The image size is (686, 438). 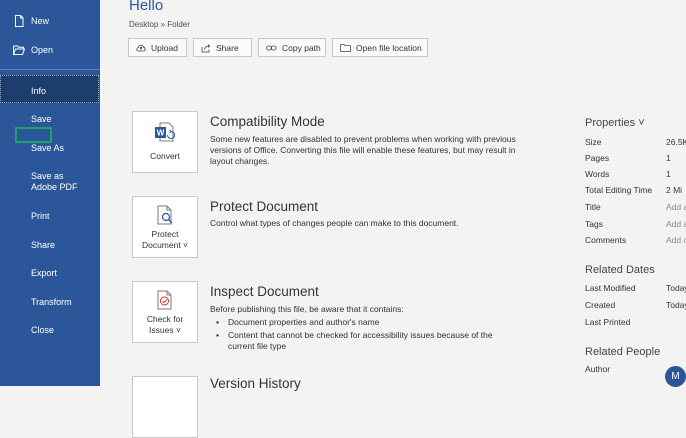 What do you see at coordinates (48, 148) in the screenshot?
I see `sidebar-item-label: Save As` at bounding box center [48, 148].